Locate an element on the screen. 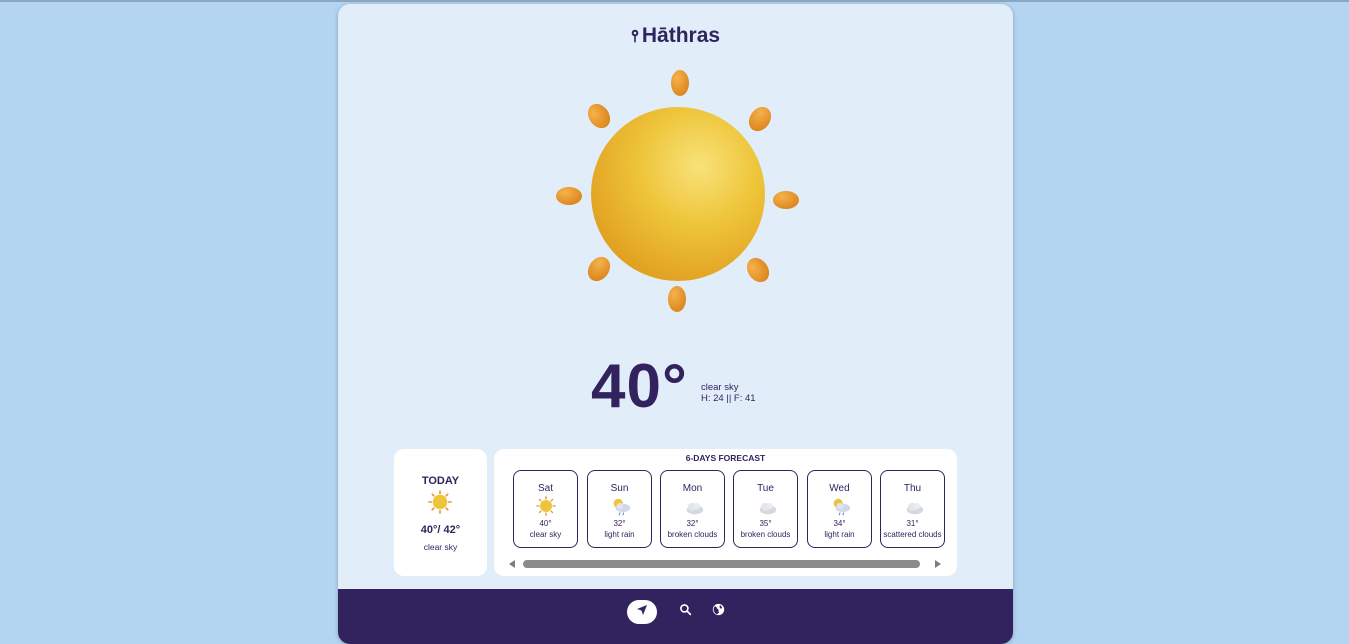 Image resolution: width=1349 pixels, height=644 pixels. forecast-day-card: Sat 40° clear sky is located at coordinates (545, 509).